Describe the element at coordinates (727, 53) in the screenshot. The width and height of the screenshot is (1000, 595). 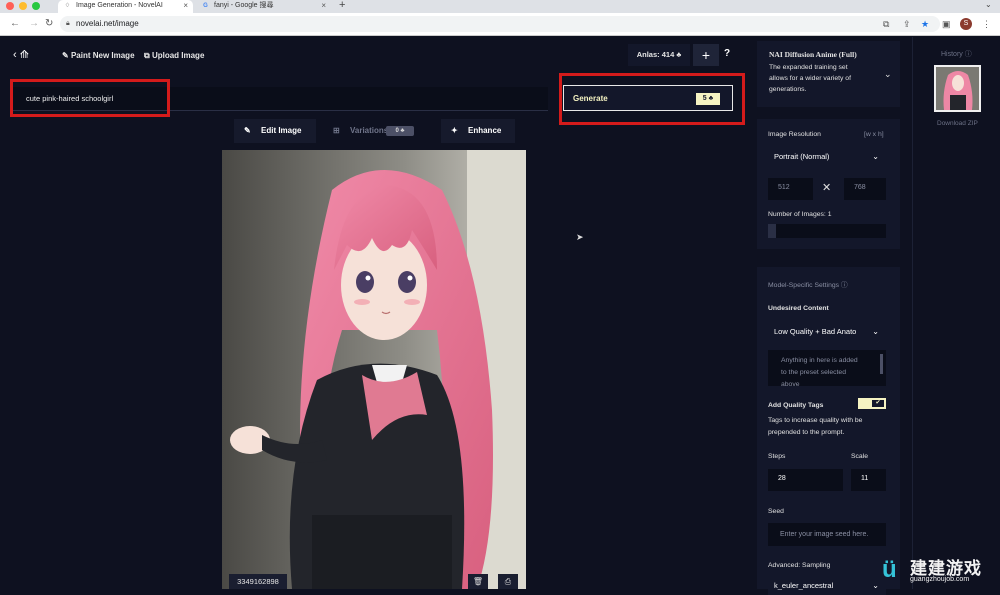
I see `help-button: ?` at that location.